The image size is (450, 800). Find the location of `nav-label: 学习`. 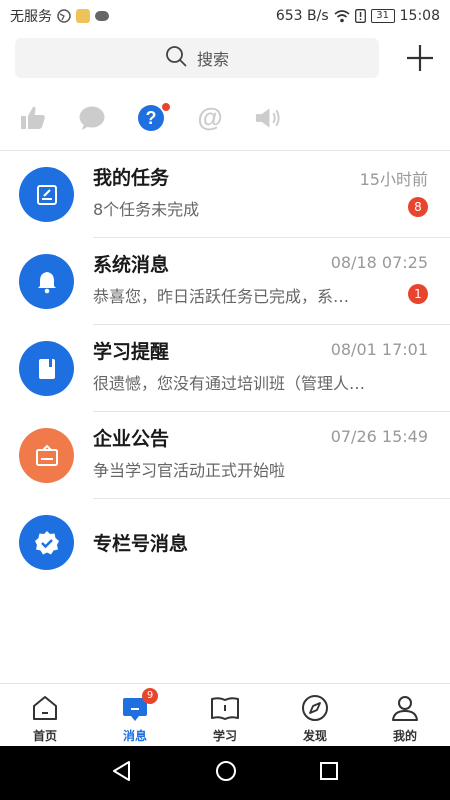

nav-label: 学习 is located at coordinates (224, 736).